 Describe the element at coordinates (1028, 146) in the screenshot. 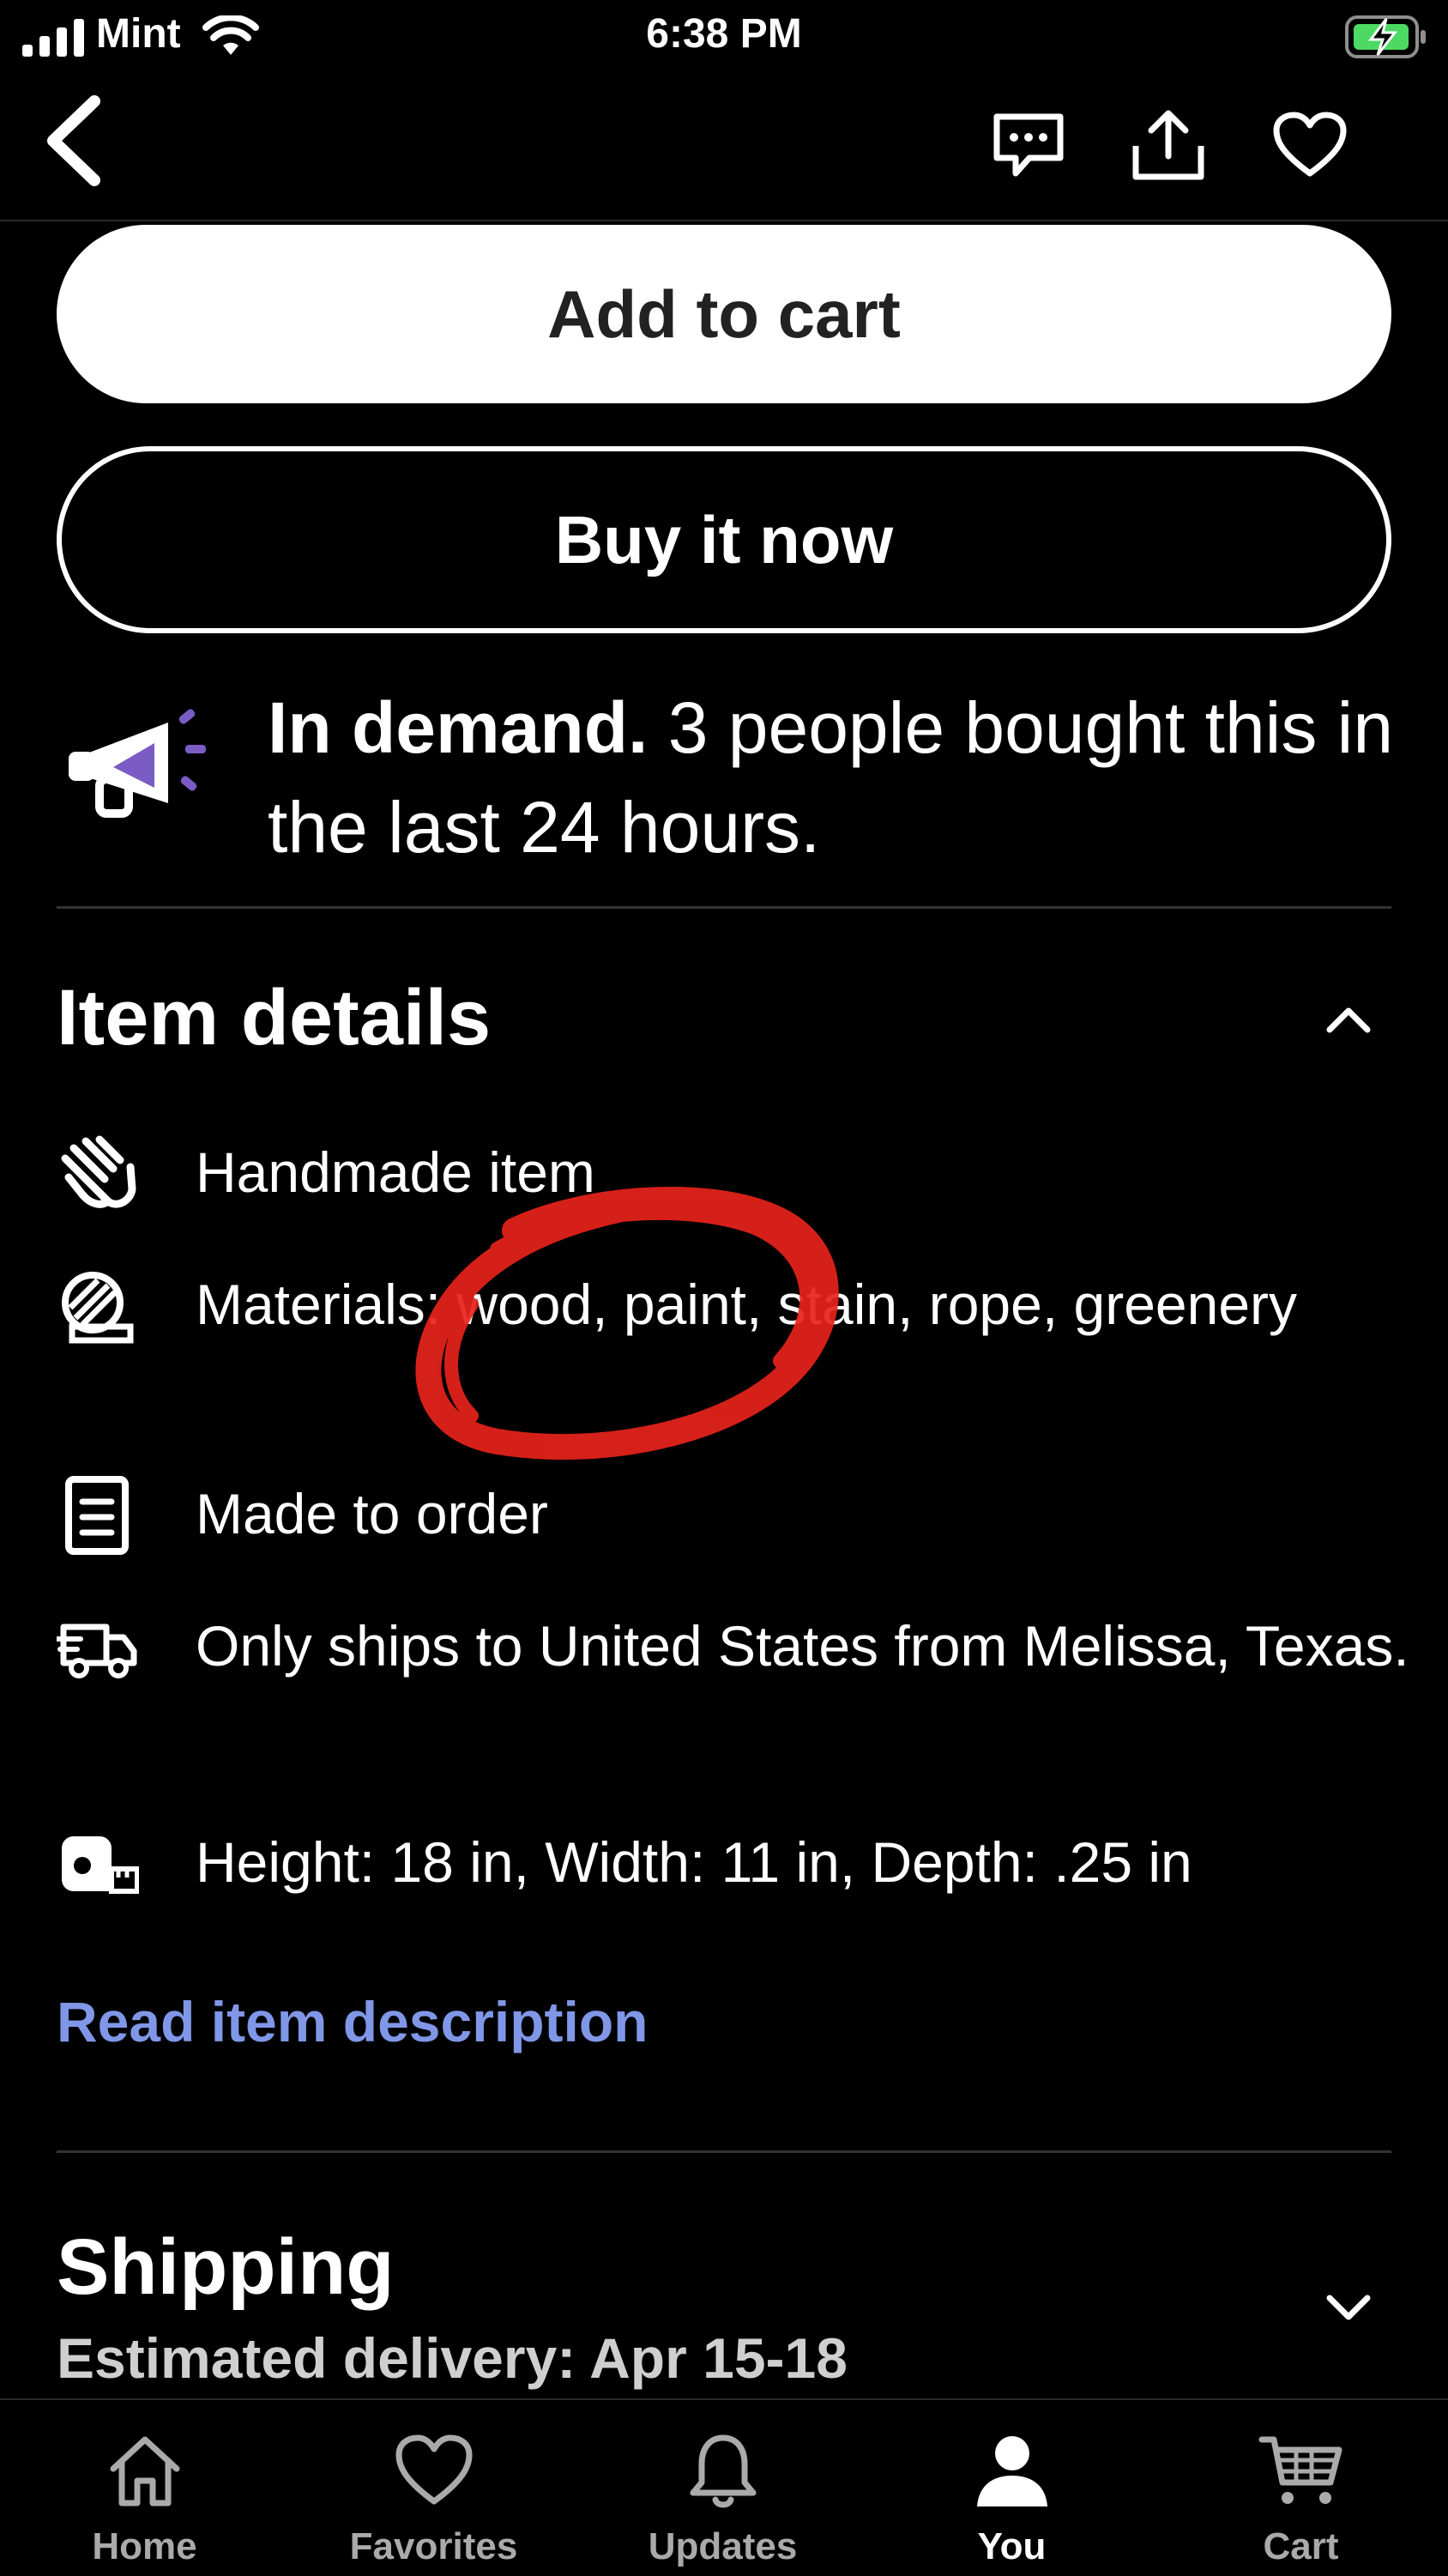

I see `message-icon` at that location.